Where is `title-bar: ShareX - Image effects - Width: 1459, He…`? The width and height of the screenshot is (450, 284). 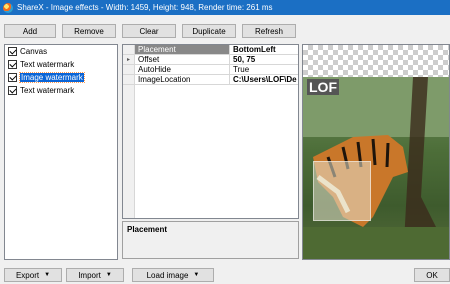
title-bar: ShareX - Image effects - Width: 1459, He… is located at coordinates (225, 7).